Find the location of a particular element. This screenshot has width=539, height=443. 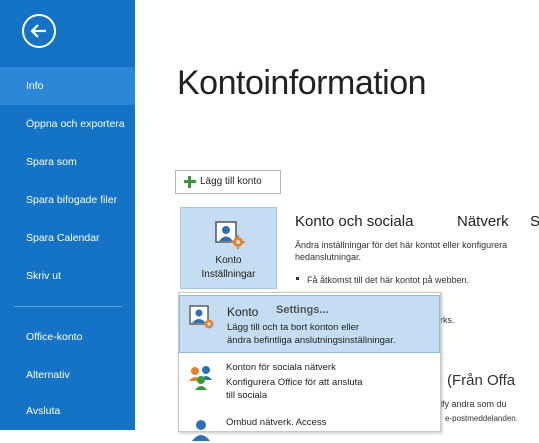

section-title-3: S is located at coordinates (534, 221).